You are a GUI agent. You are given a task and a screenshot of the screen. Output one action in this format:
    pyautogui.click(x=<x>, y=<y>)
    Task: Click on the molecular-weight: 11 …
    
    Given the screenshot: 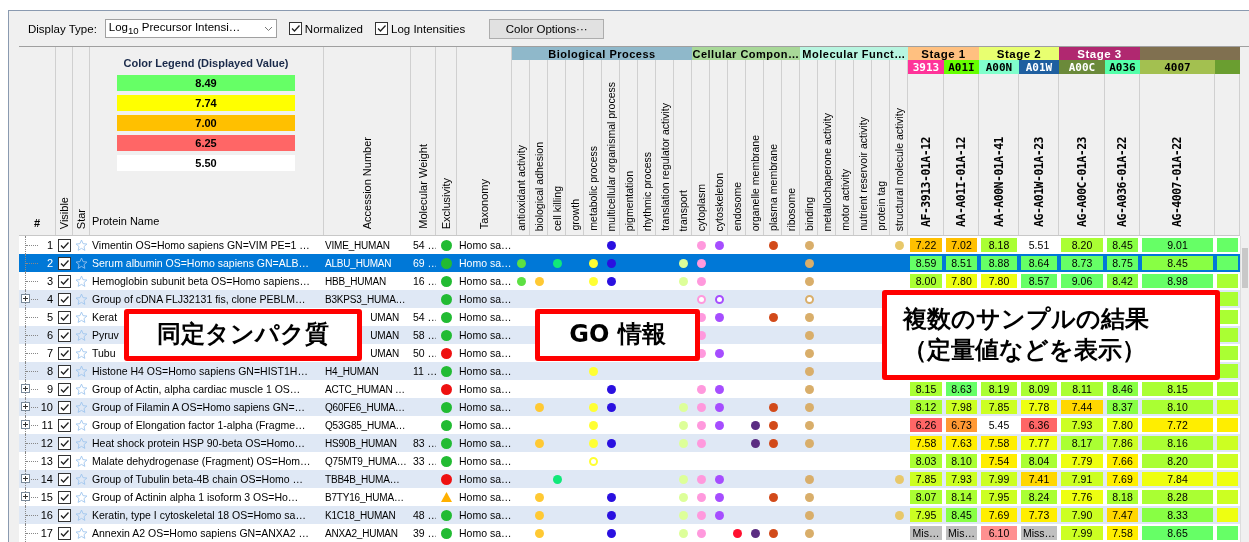 What is the action you would take?
    pyautogui.click(x=424, y=371)
    